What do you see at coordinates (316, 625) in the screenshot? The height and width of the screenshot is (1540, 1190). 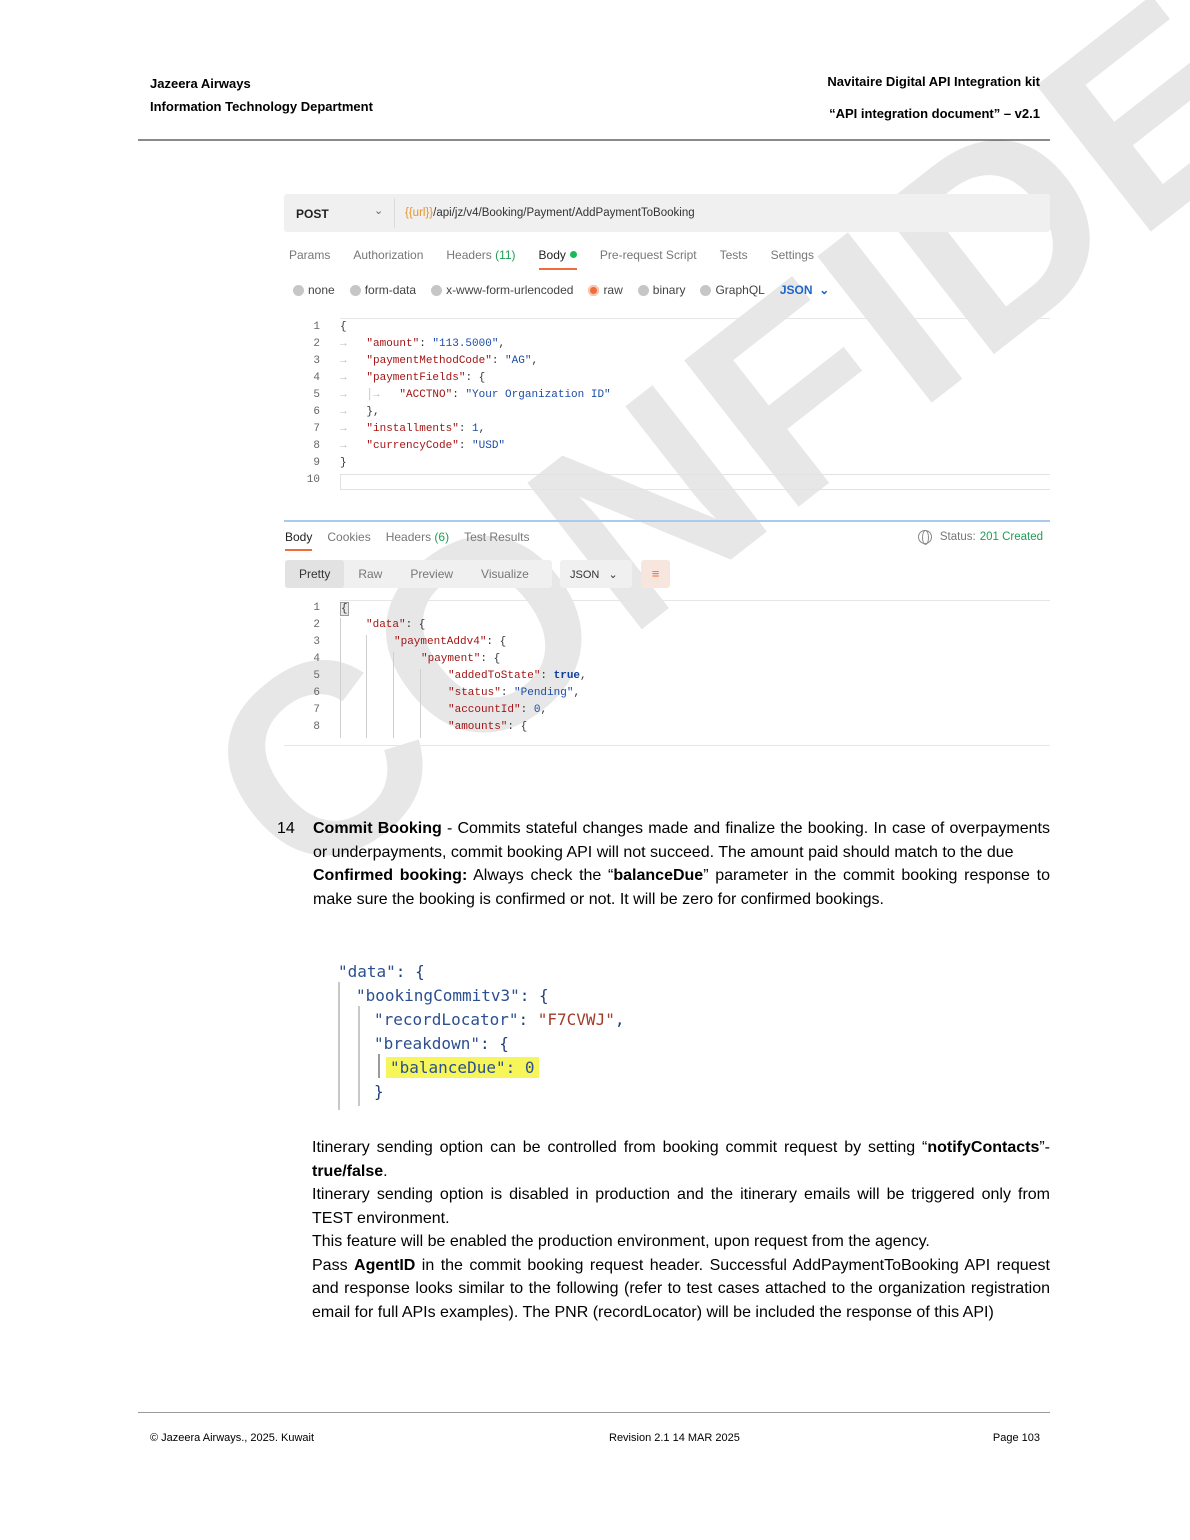 I see `line-number: 2` at bounding box center [316, 625].